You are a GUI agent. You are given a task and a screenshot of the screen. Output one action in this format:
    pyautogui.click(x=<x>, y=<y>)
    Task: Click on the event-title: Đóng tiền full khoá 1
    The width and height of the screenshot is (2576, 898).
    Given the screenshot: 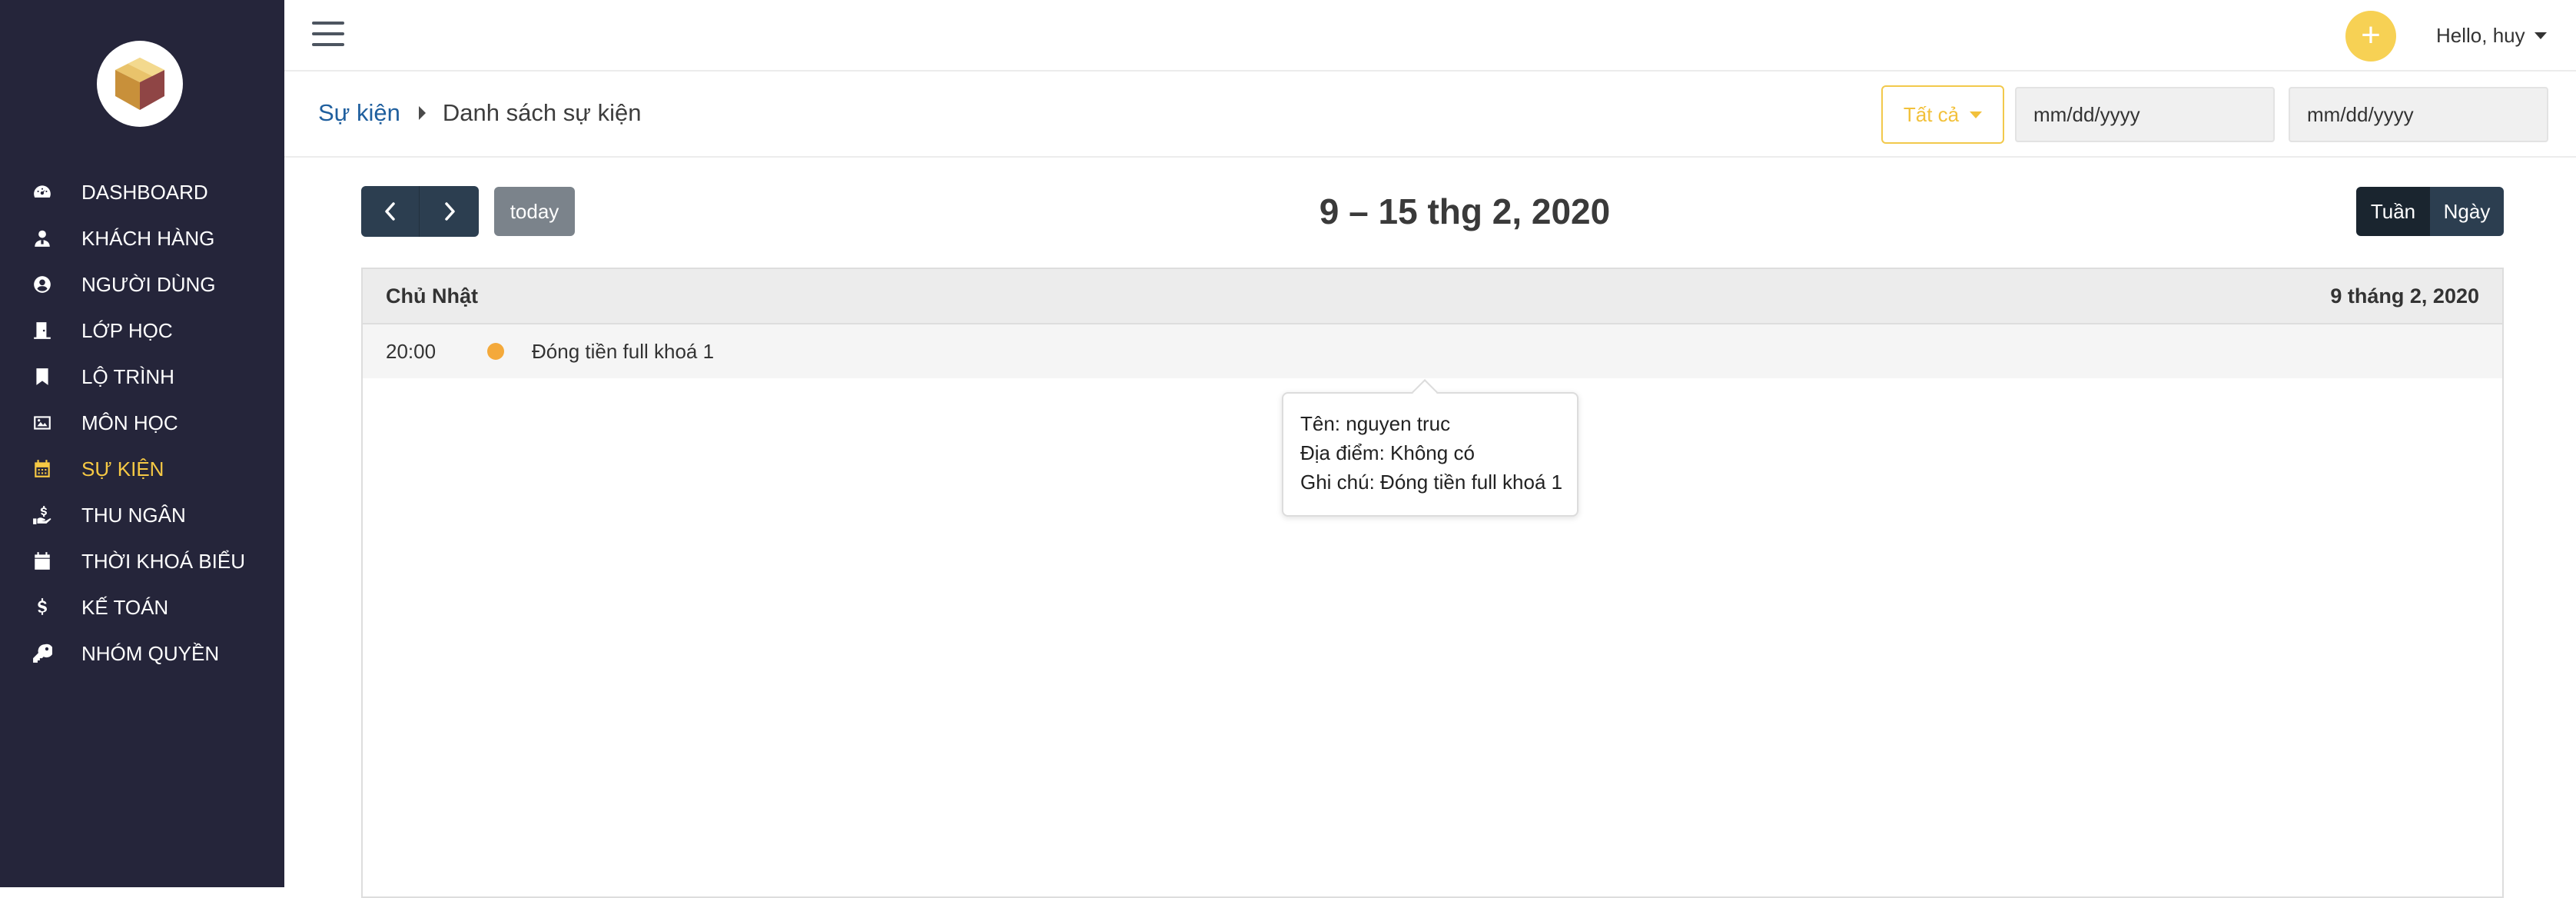 What is the action you would take?
    pyautogui.click(x=623, y=351)
    